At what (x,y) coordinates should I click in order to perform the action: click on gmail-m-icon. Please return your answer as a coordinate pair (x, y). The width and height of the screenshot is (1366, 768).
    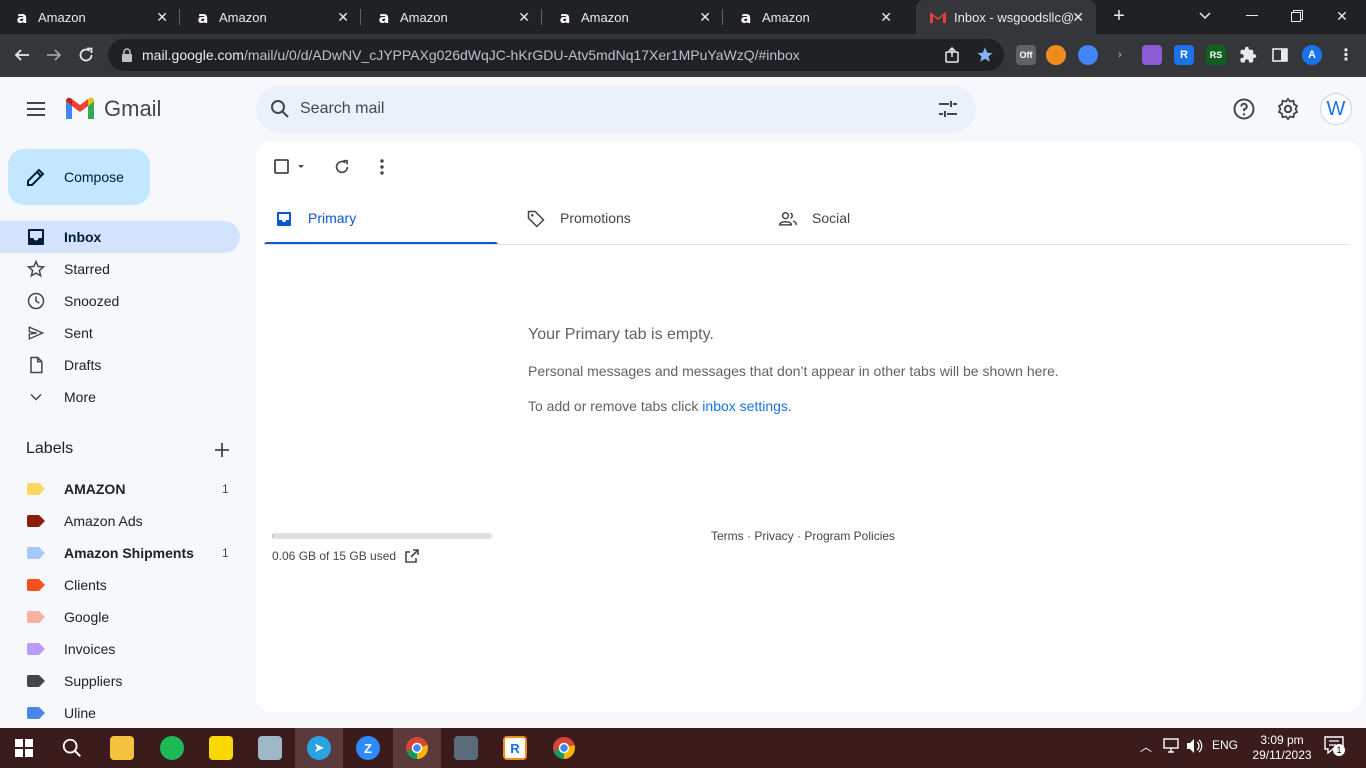
    Looking at the image, I should click on (80, 108).